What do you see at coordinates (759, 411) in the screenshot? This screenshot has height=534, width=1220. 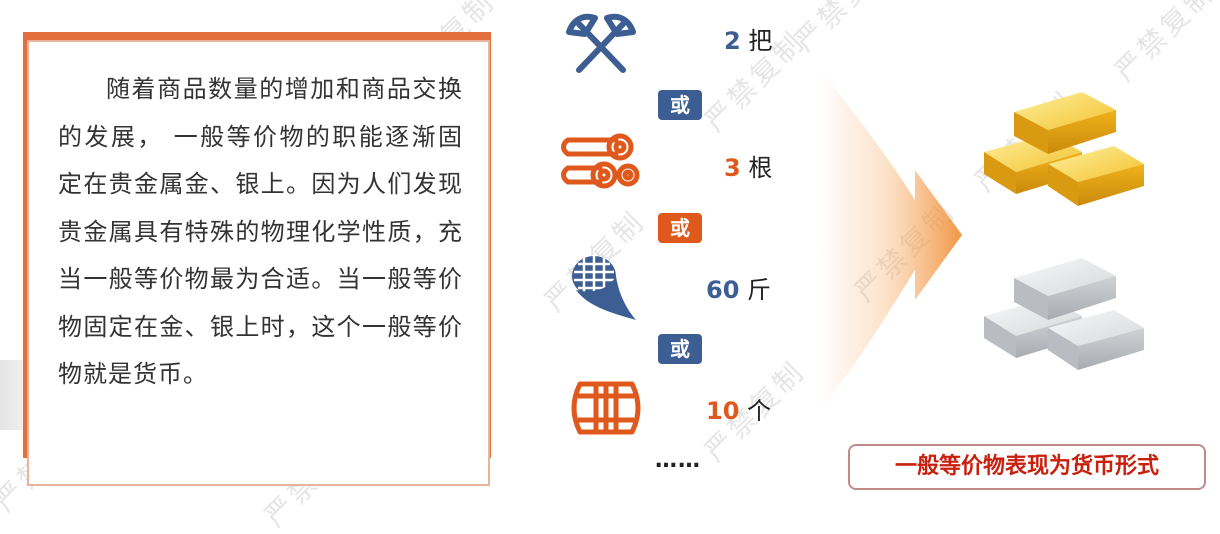 I see `quantity-unit: 个` at bounding box center [759, 411].